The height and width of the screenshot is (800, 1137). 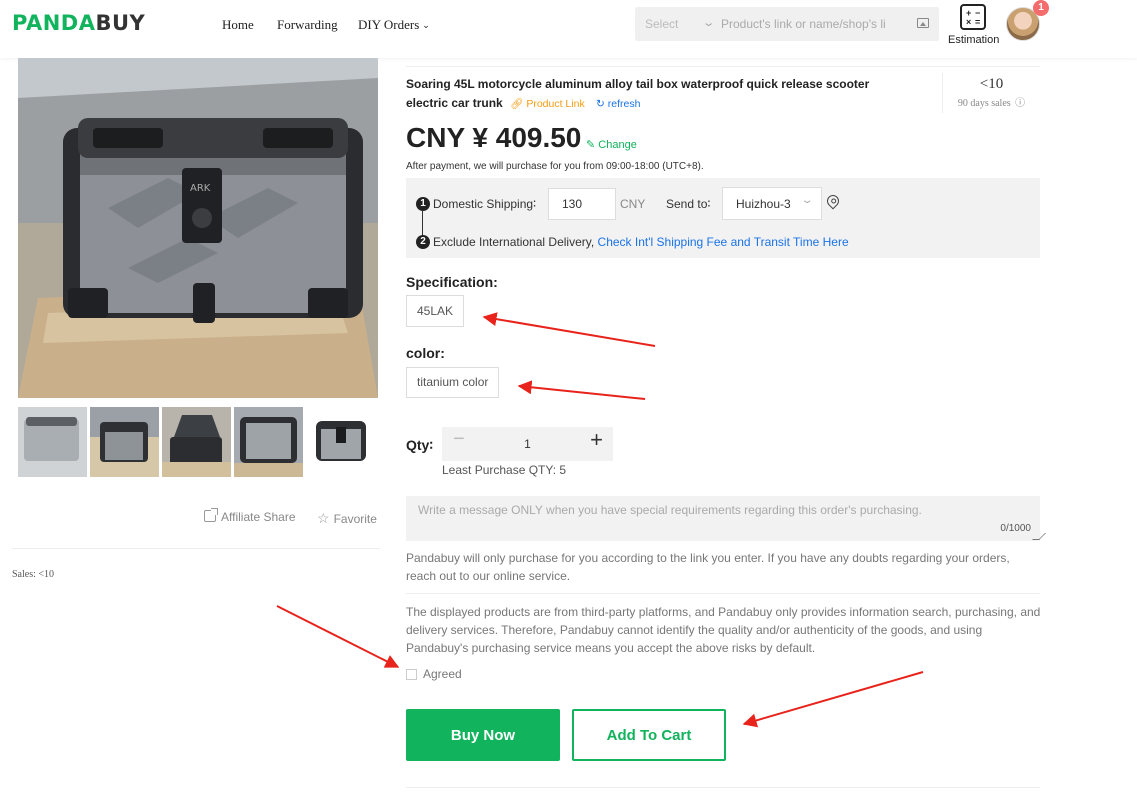 What do you see at coordinates (250, 516) in the screenshot?
I see `affiliate-share-button: Affiliate Share` at bounding box center [250, 516].